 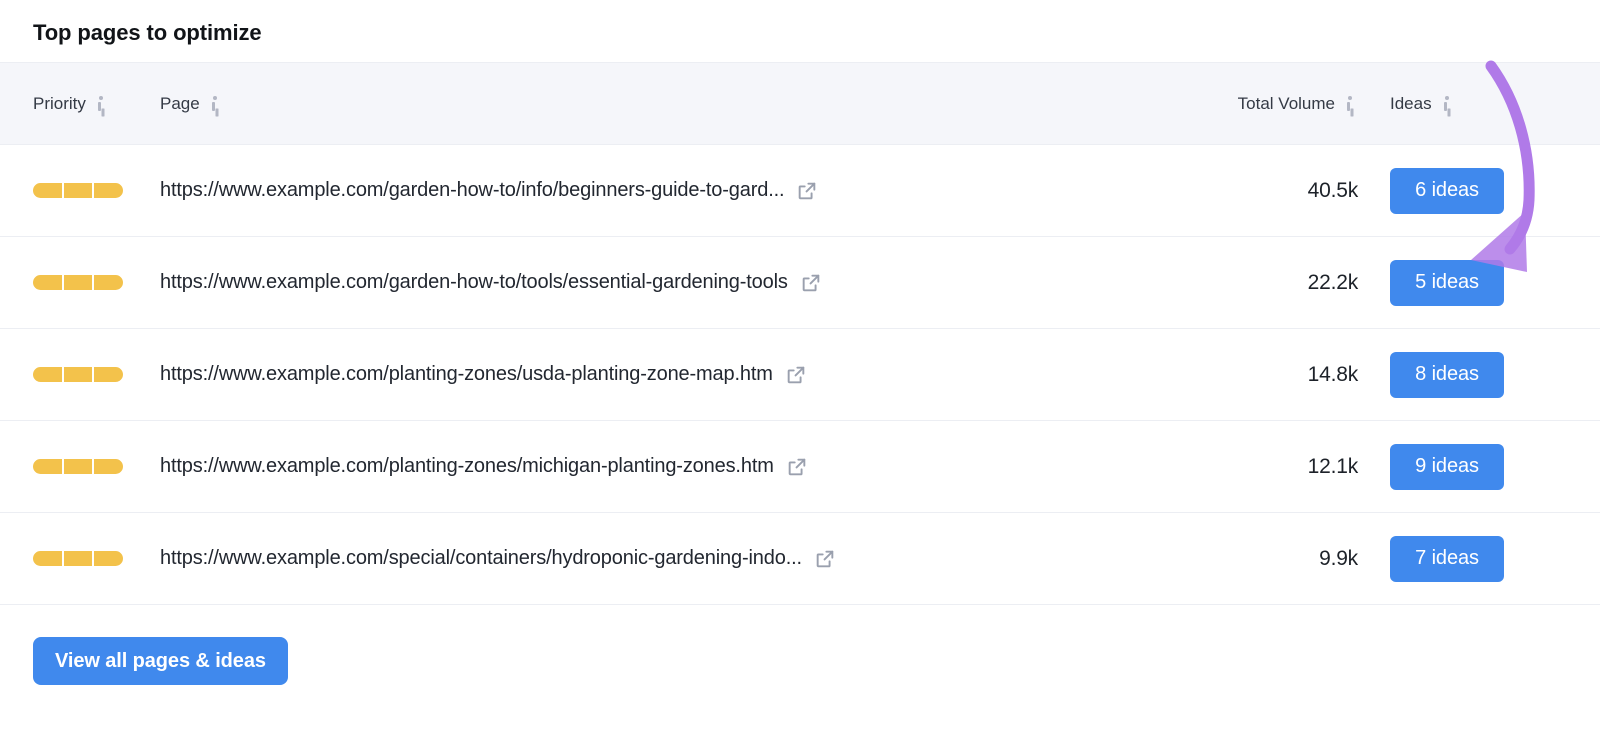 What do you see at coordinates (1270, 559) in the screenshot?
I see `total-volume-cell: 9.9k` at bounding box center [1270, 559].